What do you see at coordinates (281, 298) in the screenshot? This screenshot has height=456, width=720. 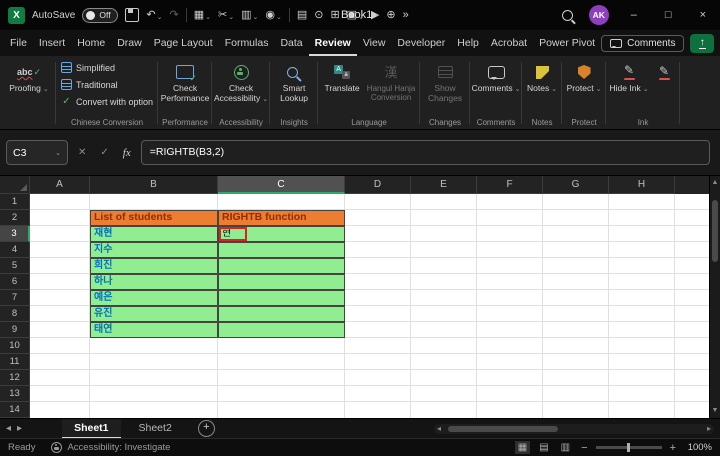 I see `cell-C7` at bounding box center [281, 298].